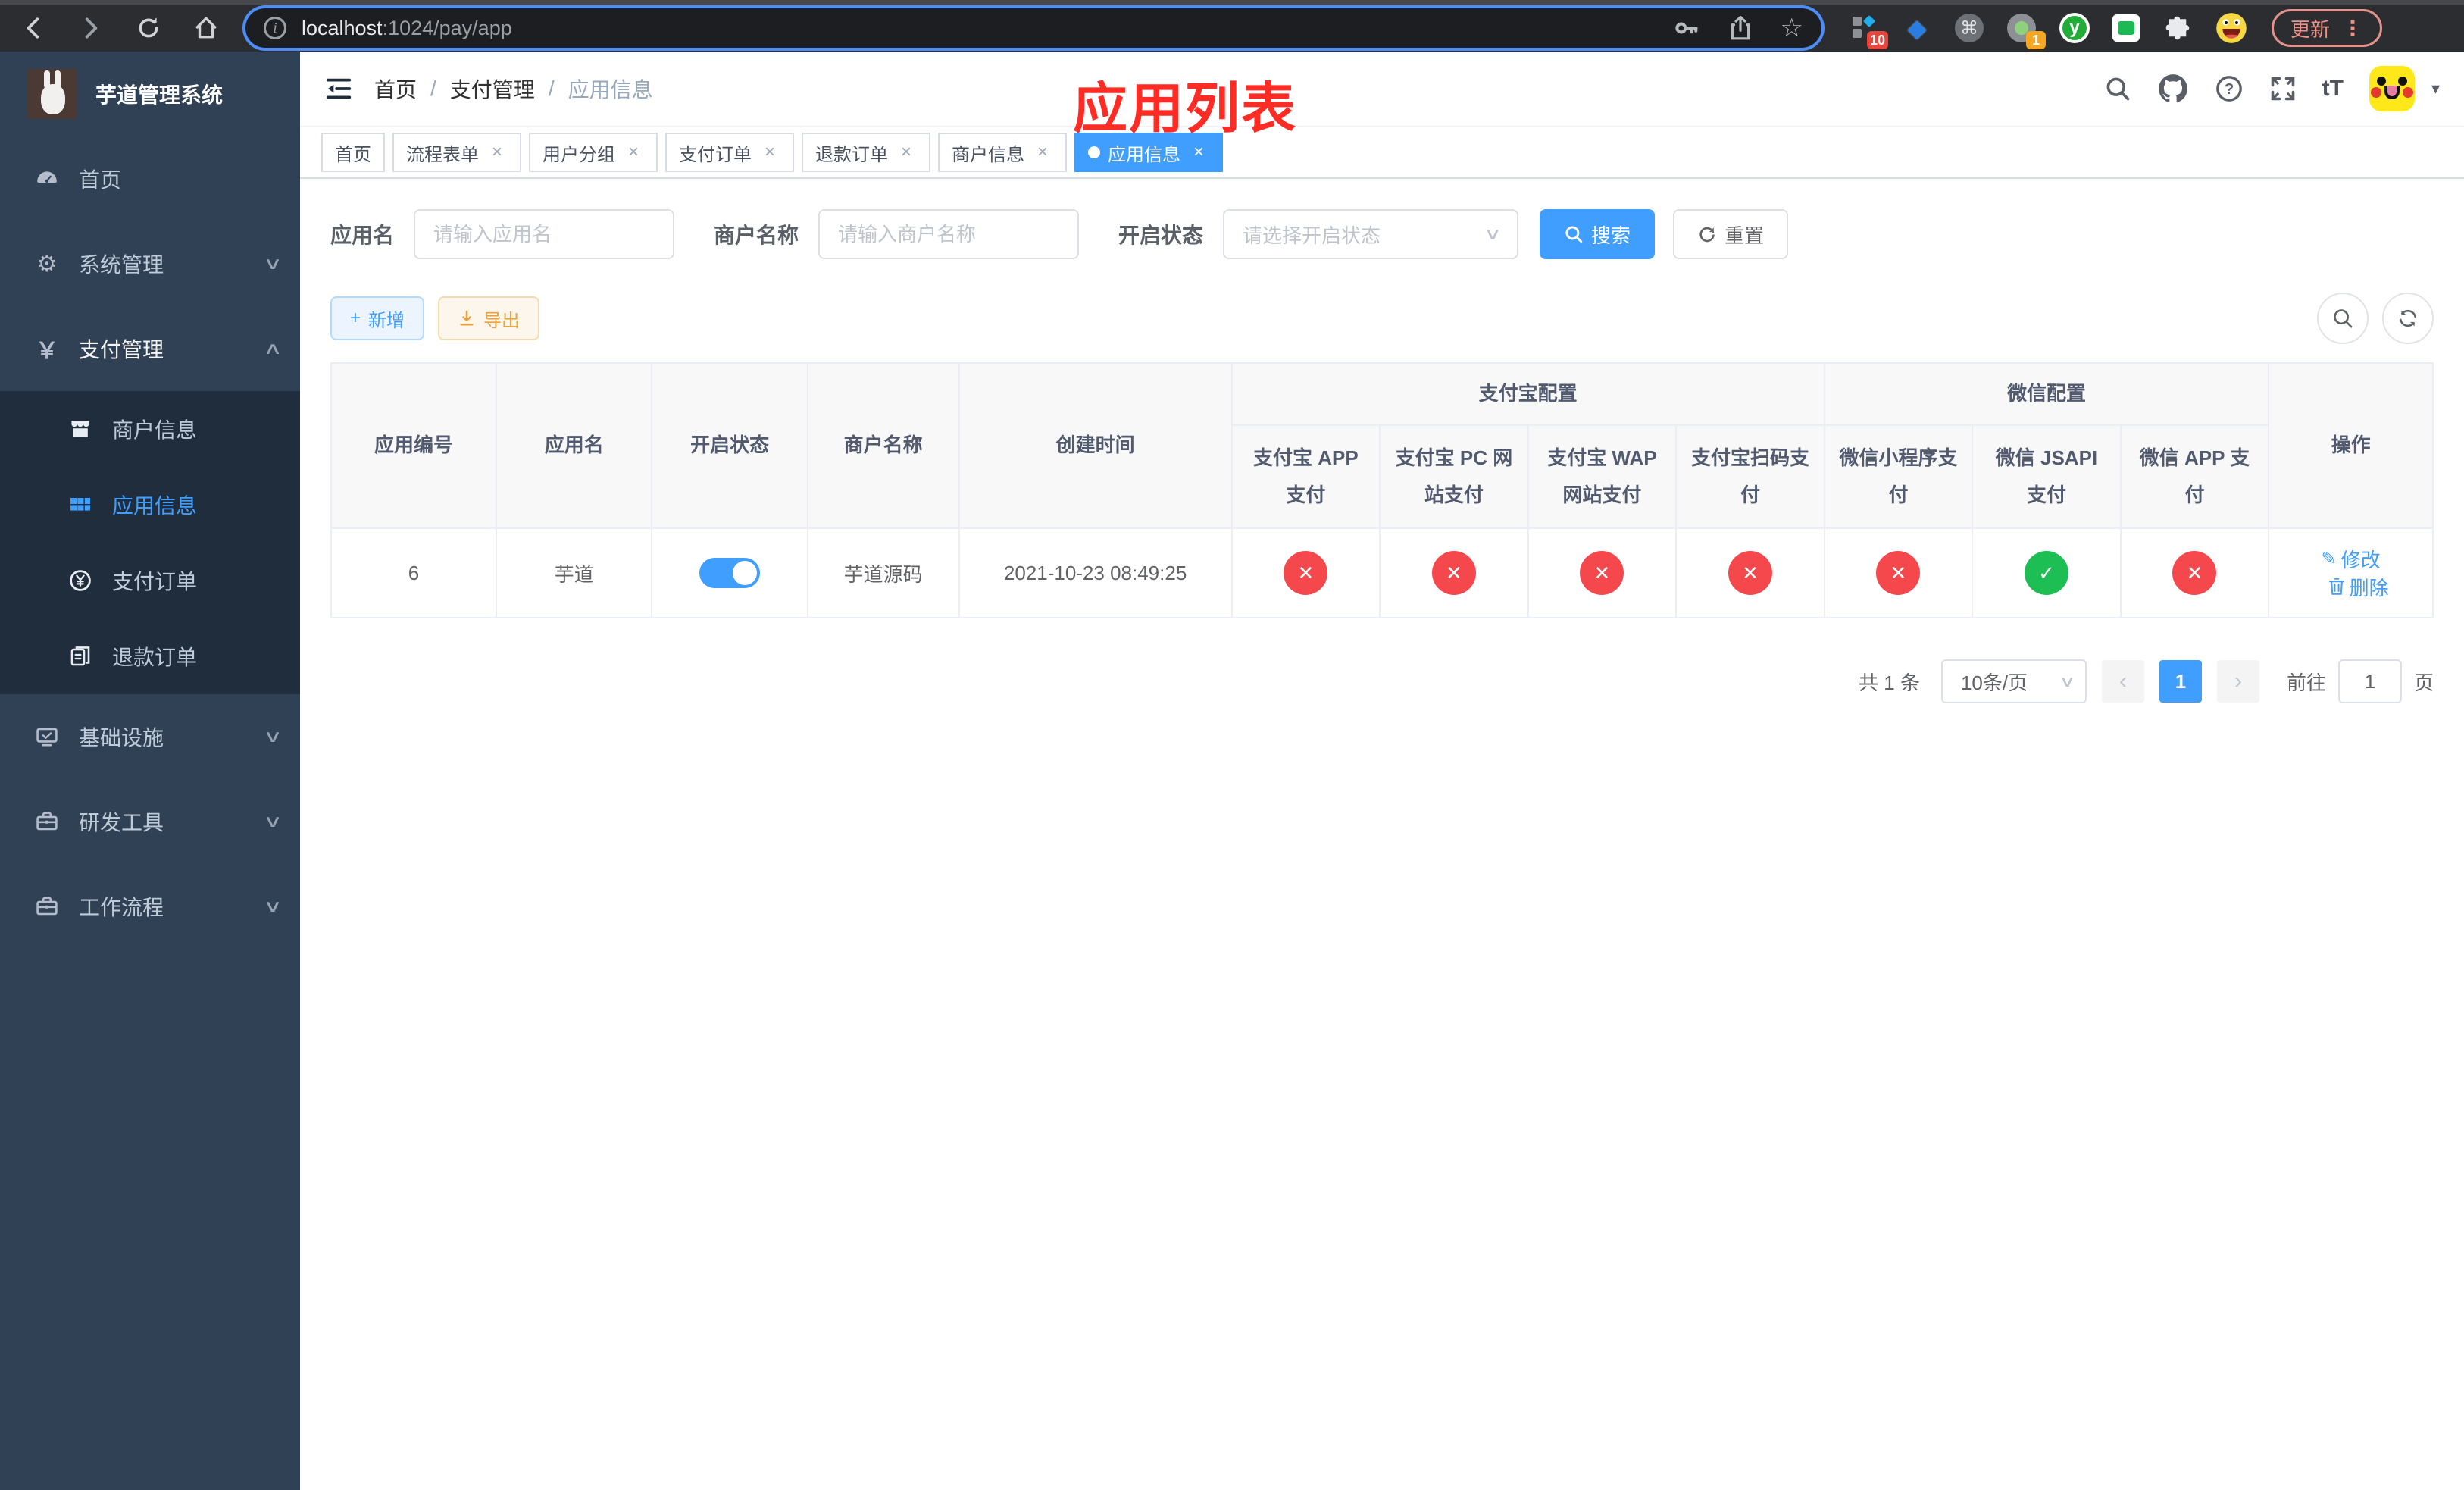  Describe the element at coordinates (150, 580) in the screenshot. I see `sidebar-item-pay-order: 支付订单` at that location.